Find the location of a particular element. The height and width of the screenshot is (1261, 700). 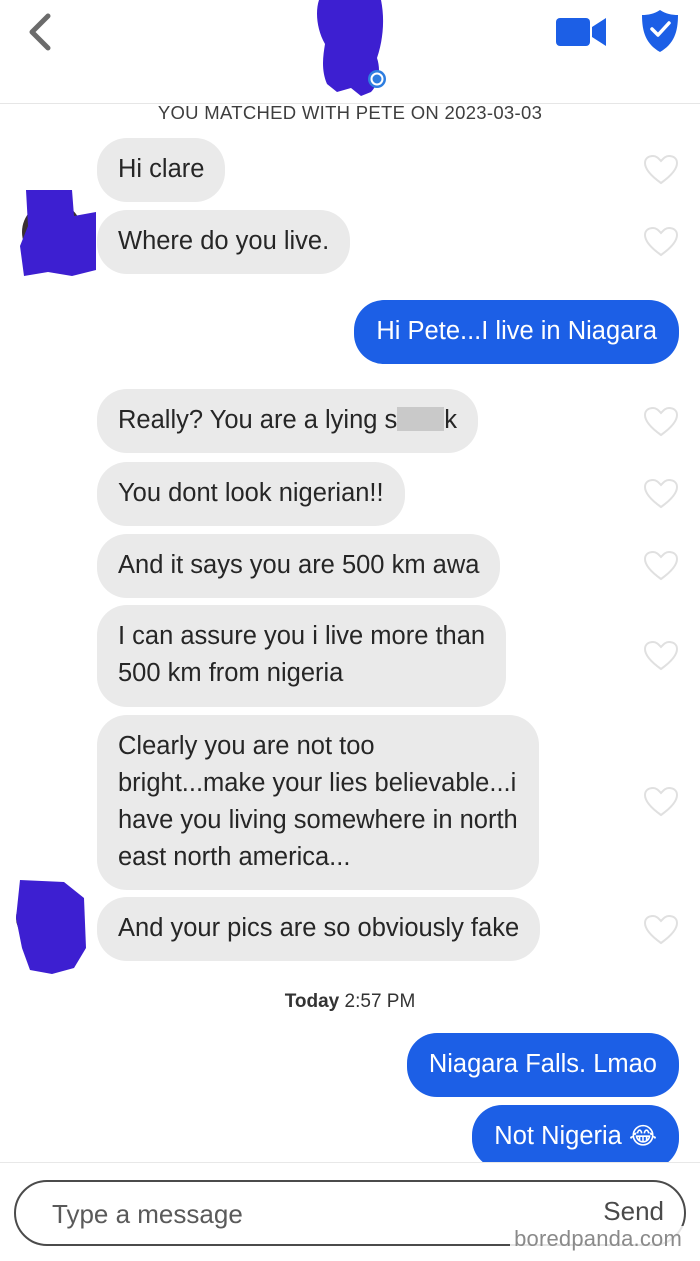

incoming-message: Hi clare is located at coordinates (161, 170).